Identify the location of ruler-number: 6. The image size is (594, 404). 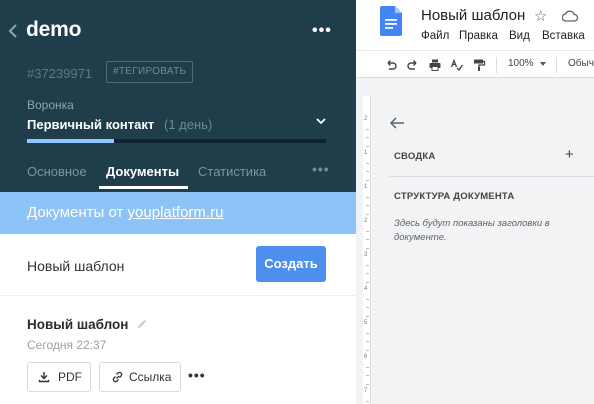
(366, 357).